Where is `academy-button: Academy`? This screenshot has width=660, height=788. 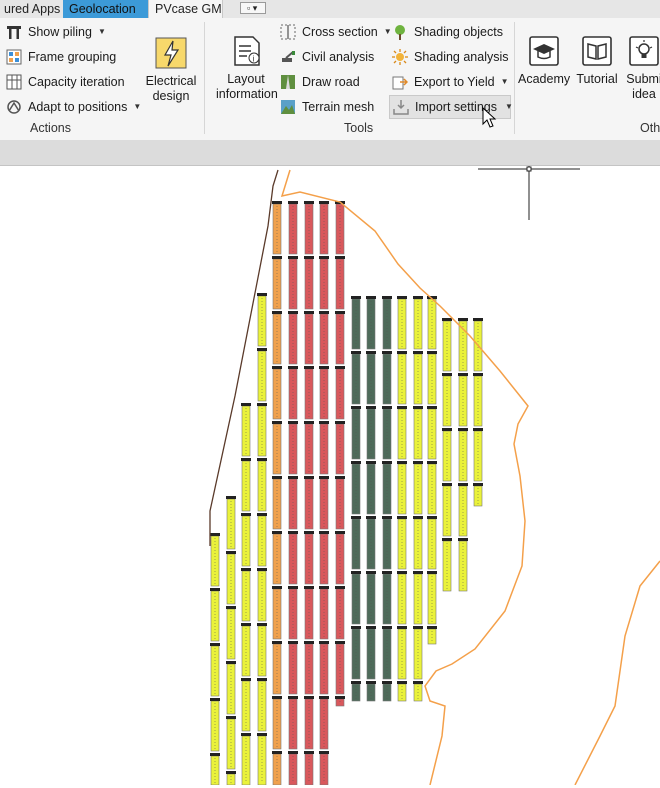 academy-button: Academy is located at coordinates (544, 60).